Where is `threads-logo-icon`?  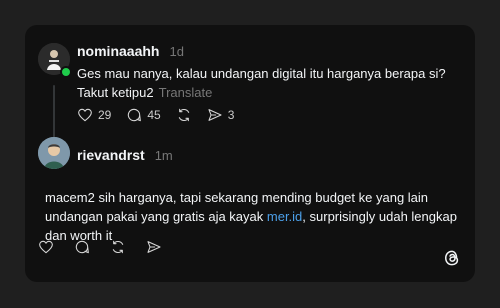
threads-logo-icon is located at coordinates (451, 258).